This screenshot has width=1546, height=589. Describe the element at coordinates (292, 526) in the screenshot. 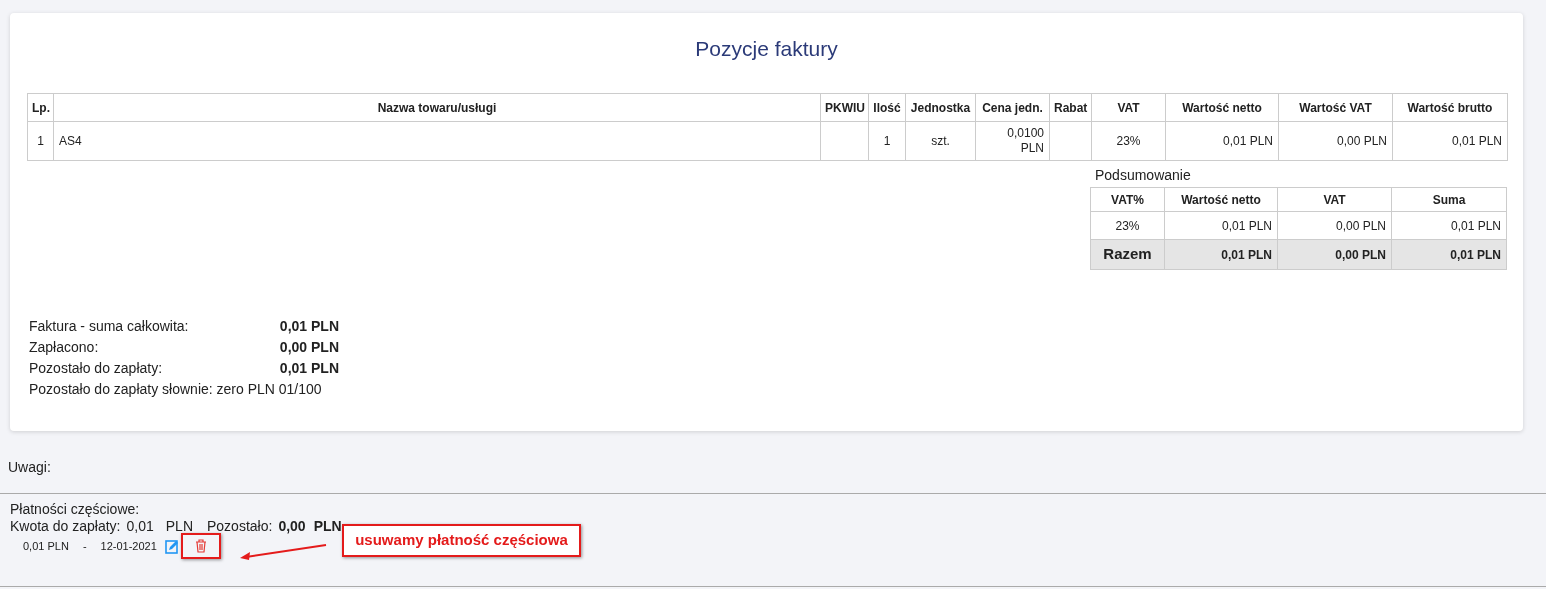

I see `remaining-amount: 0,00` at that location.